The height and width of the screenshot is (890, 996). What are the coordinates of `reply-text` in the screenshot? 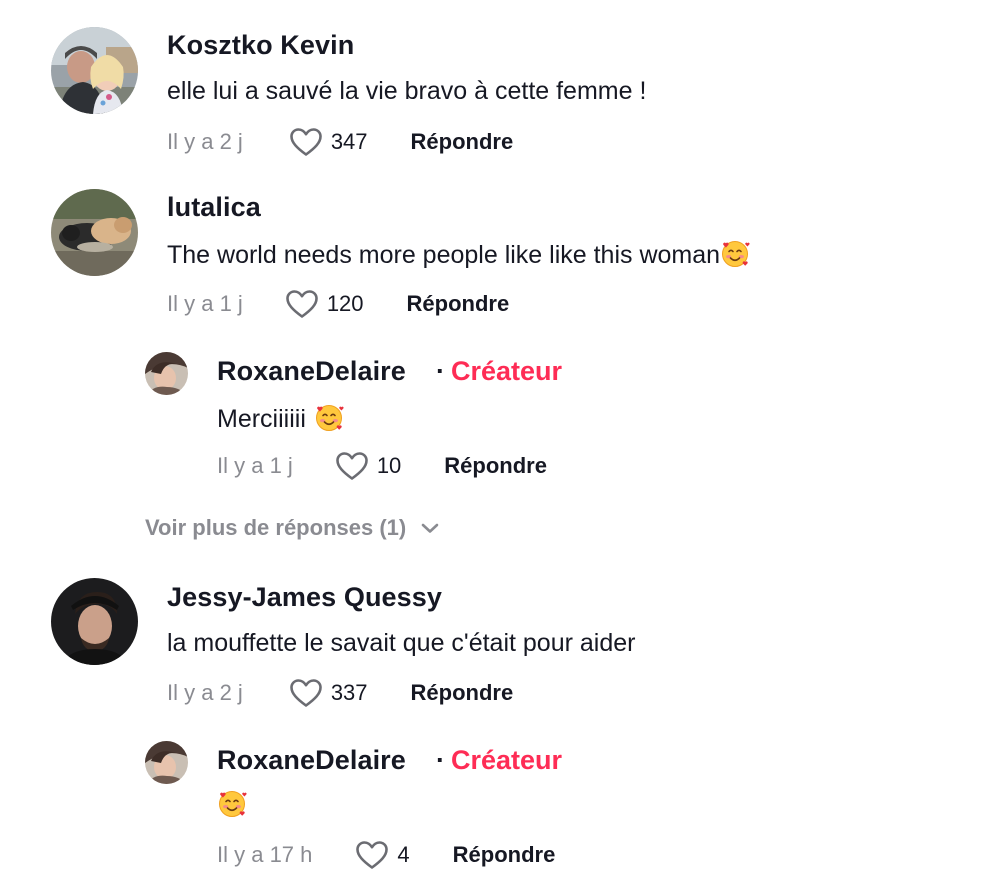 It's located at (232, 804).